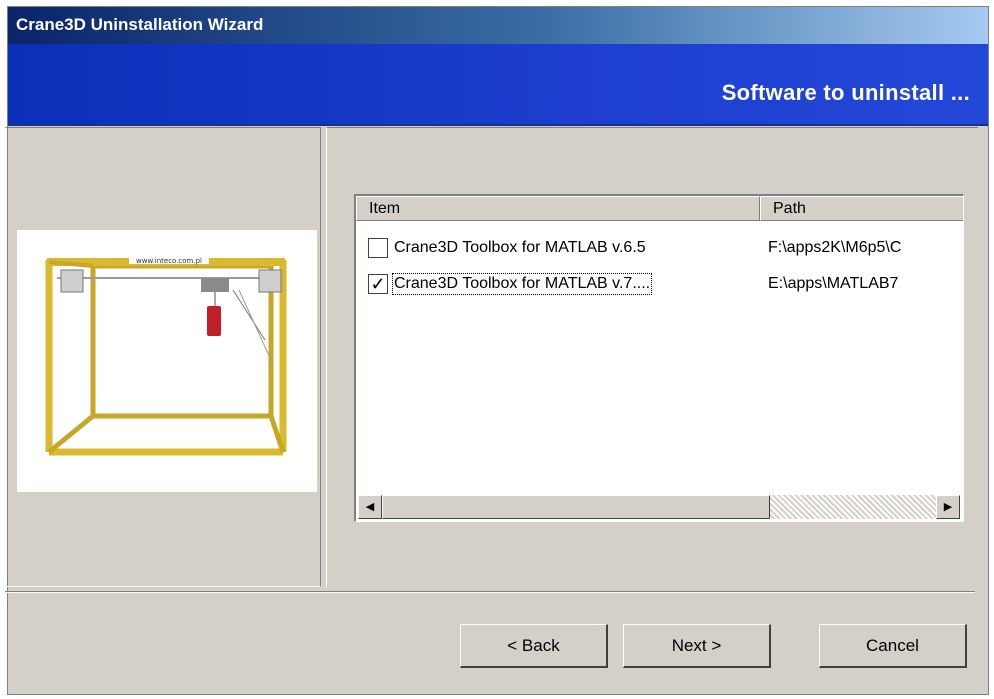  I want to click on checkmark-icon: ✓, so click(378, 284).